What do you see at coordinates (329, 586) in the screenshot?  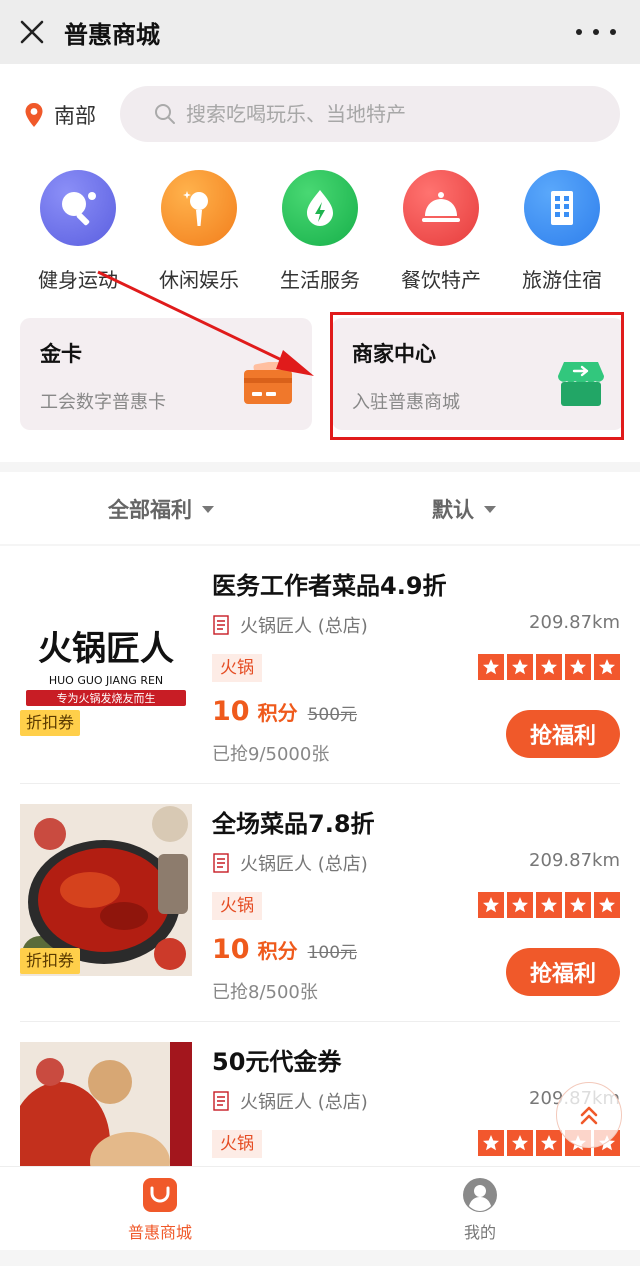 I see `item-title: 医务工作者菜品4.9折` at bounding box center [329, 586].